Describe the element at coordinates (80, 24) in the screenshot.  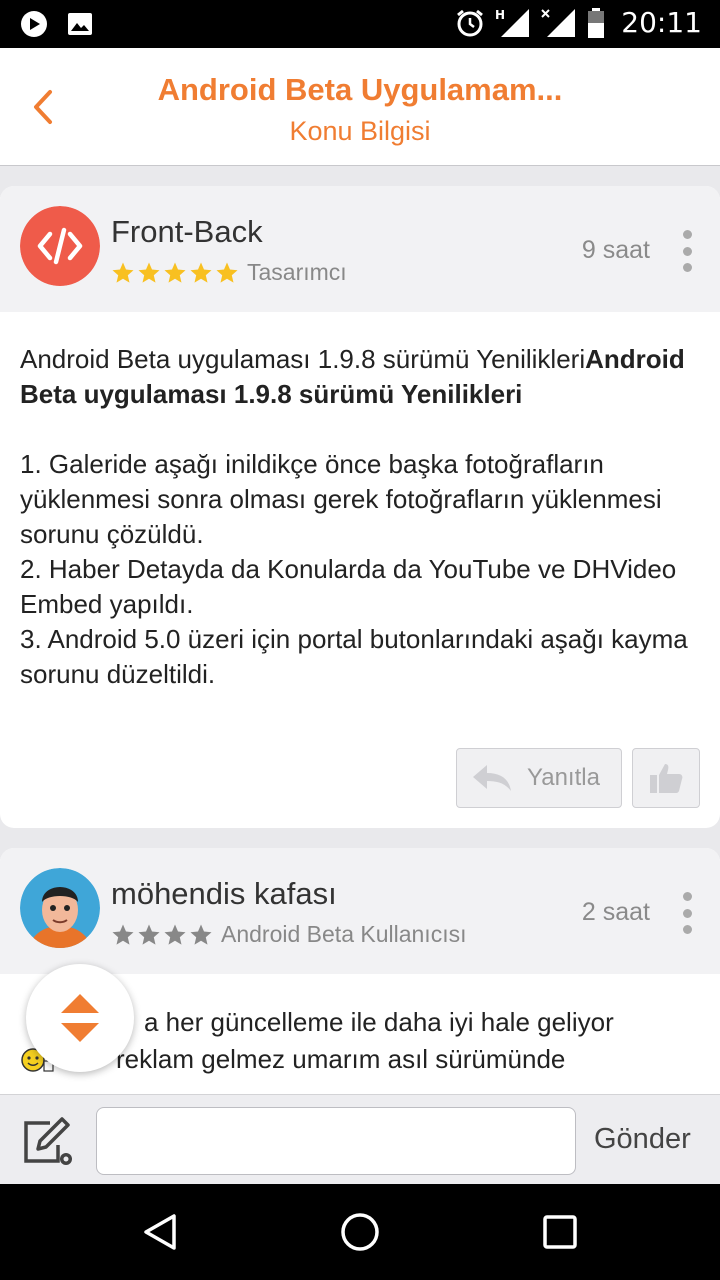
I see `image-icon` at that location.